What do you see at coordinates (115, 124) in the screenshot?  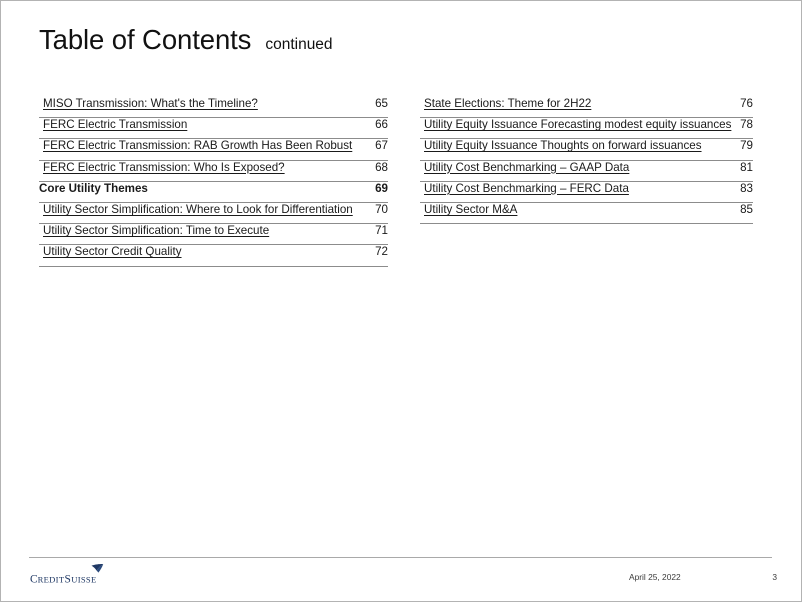 I see `toc-entry-title: FERC Electric Transmission` at bounding box center [115, 124].